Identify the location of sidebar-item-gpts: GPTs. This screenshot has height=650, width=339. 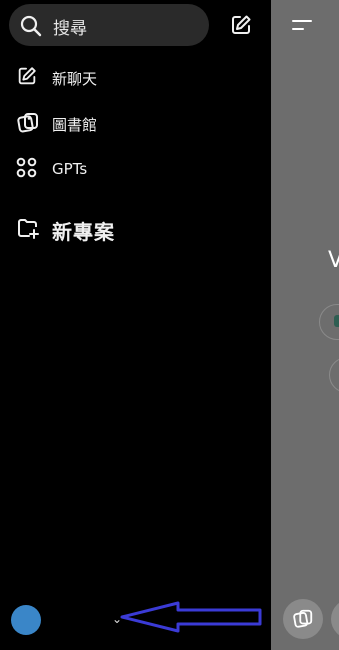
(135, 169).